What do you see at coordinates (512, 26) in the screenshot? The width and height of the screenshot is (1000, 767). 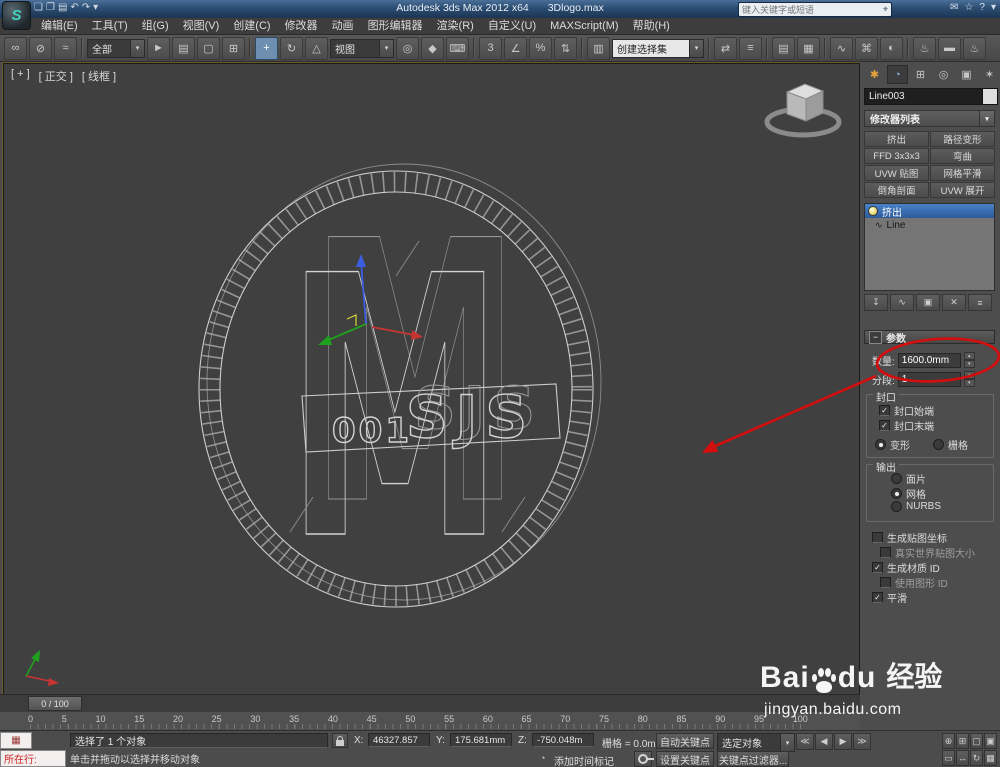 I see `menu-item-customize: 自定义(U)` at bounding box center [512, 26].